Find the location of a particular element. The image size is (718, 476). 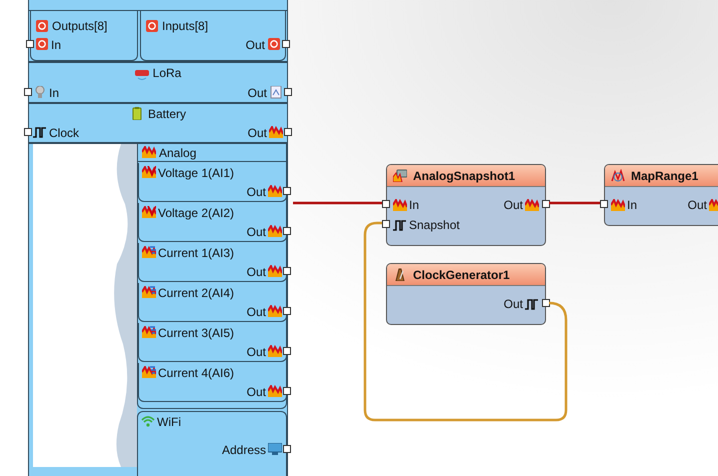

group-title: WiFi is located at coordinates (169, 421).